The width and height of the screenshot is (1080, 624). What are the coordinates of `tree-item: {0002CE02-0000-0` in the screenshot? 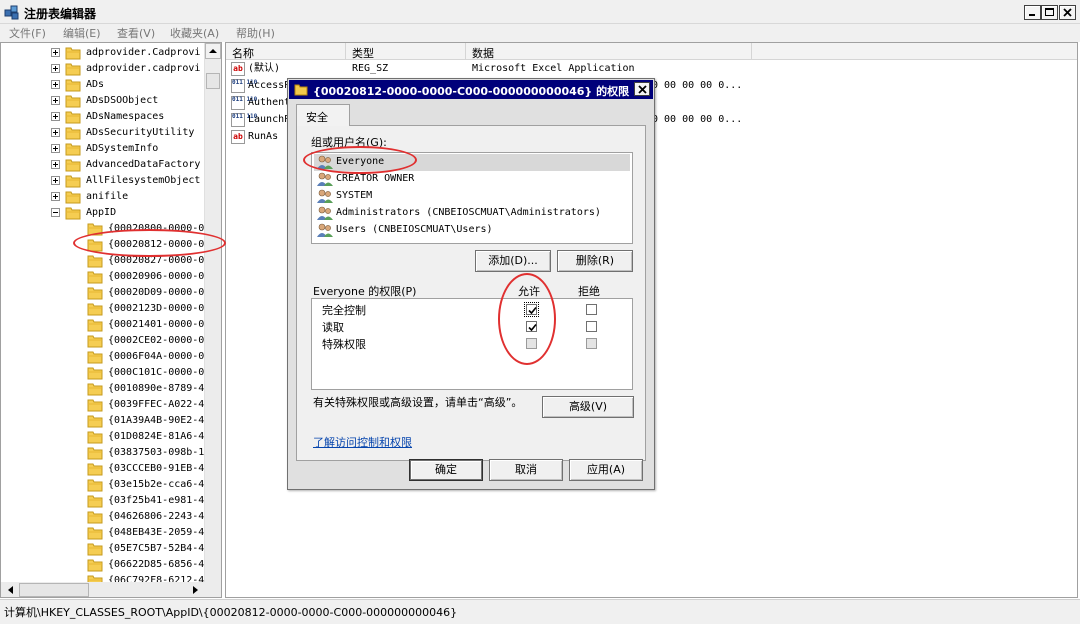 It's located at (102, 341).